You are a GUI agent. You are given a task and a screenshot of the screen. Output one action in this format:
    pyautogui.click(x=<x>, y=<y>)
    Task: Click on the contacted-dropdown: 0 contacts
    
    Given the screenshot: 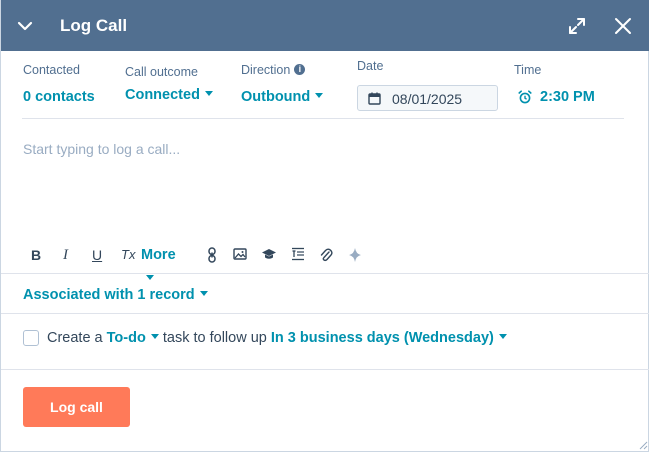 What is the action you would take?
    pyautogui.click(x=59, y=97)
    